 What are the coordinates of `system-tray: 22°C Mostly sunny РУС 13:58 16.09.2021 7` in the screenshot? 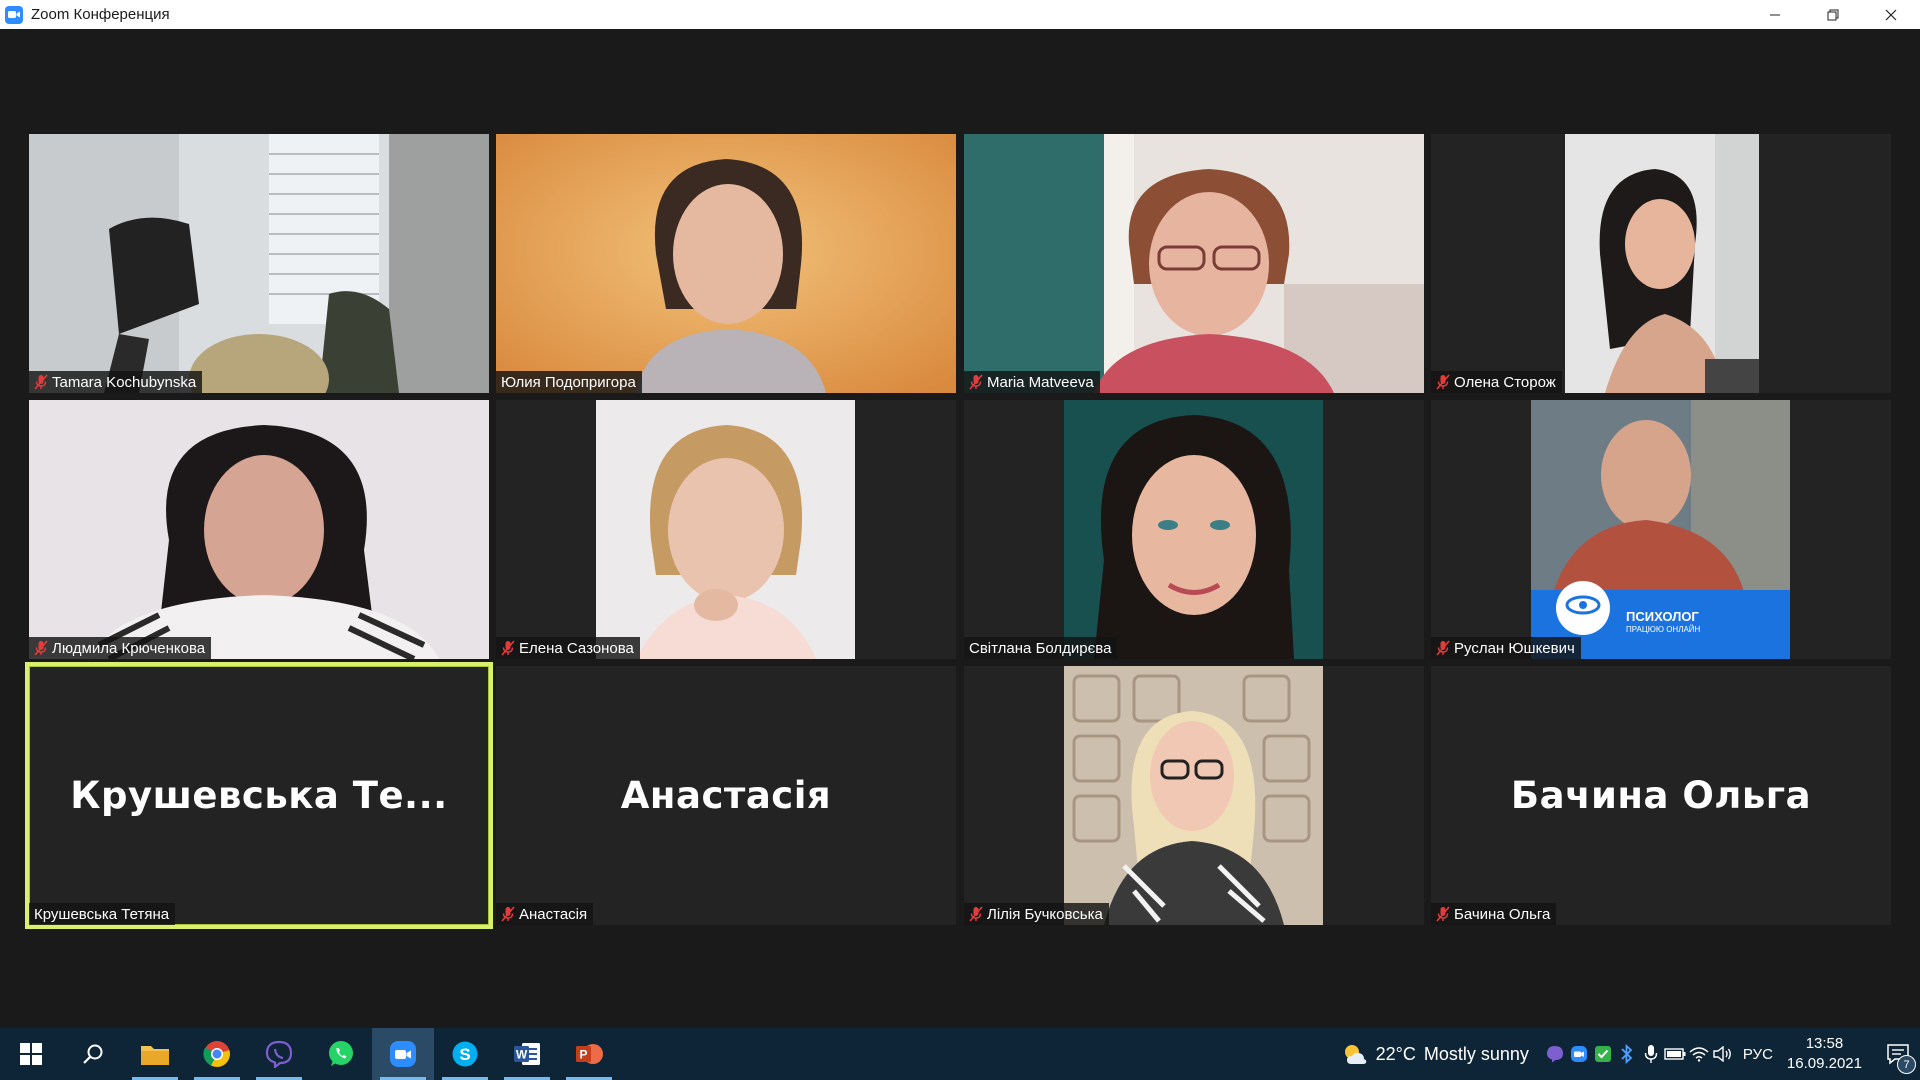 It's located at (1631, 1054).